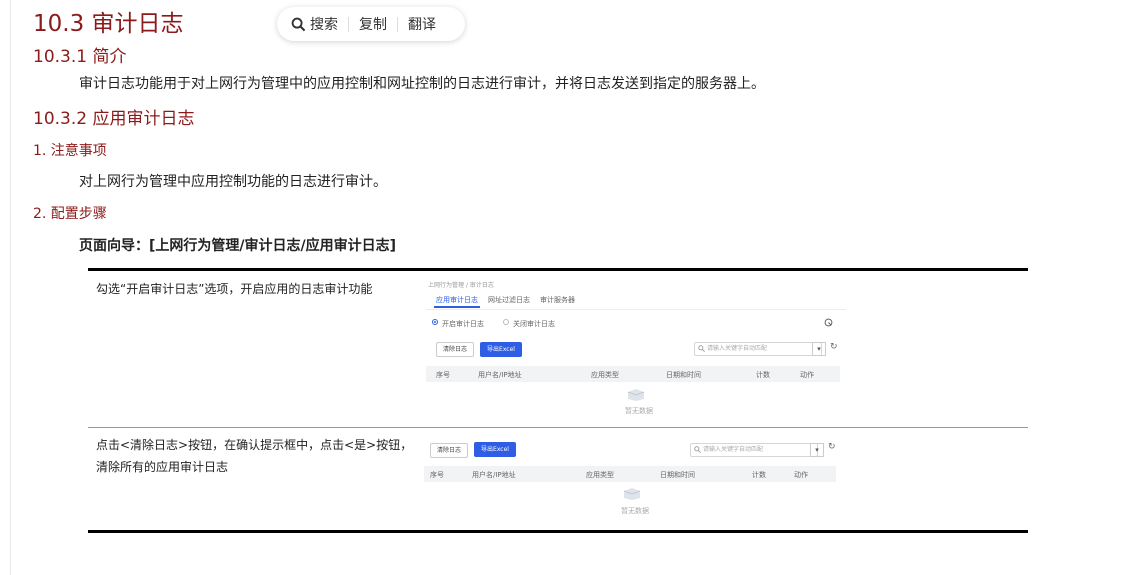 Image resolution: width=1148 pixels, height=575 pixels. I want to click on radio-enable-label: 开启审计日志, so click(463, 324).